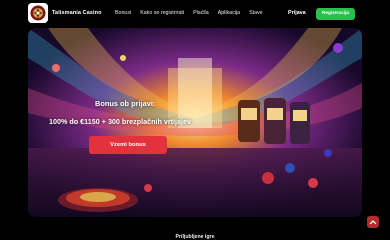 This screenshot has height=240, width=390. I want to click on scroll-to-top-button, so click(373, 222).